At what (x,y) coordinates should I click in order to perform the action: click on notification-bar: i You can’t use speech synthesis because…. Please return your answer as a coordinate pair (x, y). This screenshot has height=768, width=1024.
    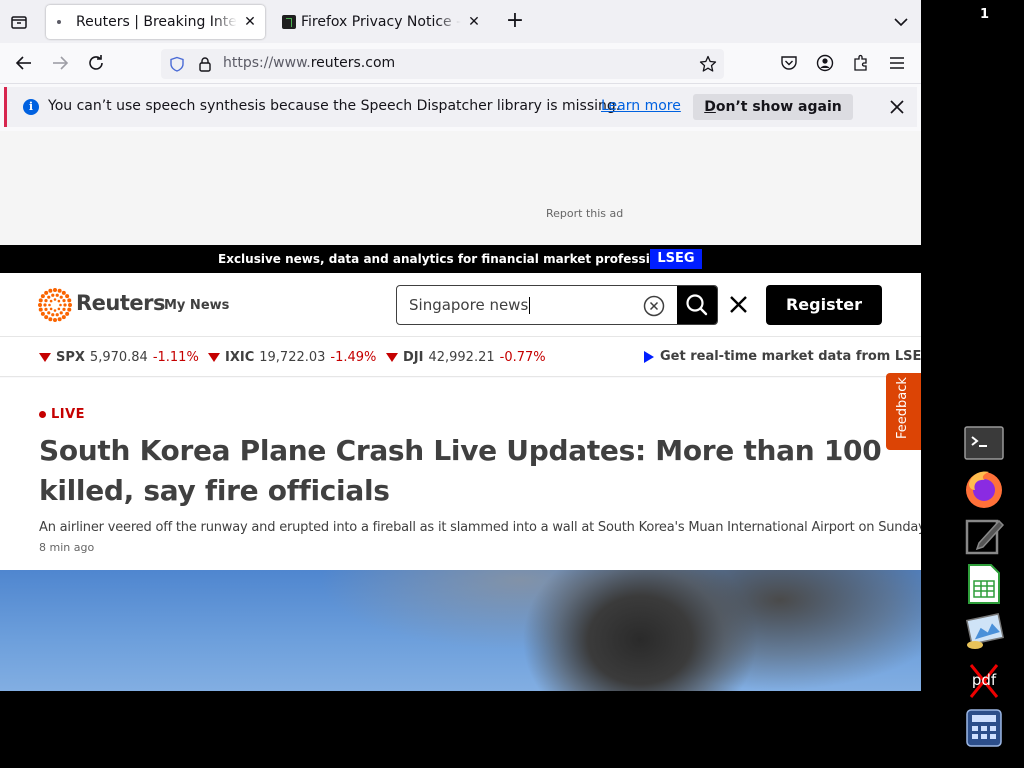
    Looking at the image, I should click on (460, 107).